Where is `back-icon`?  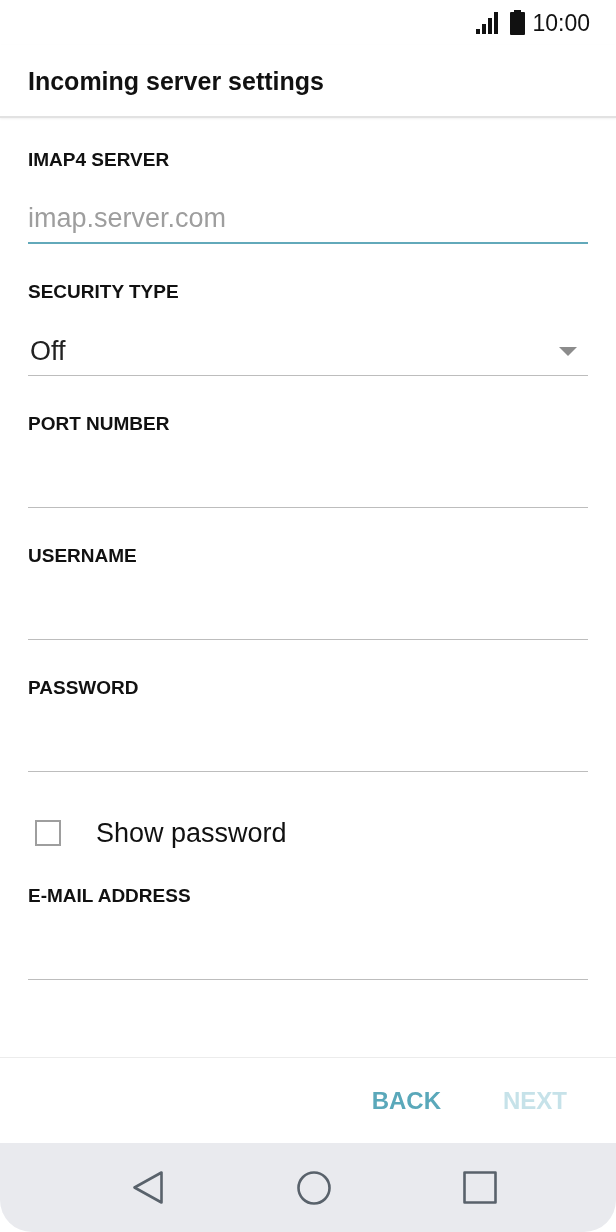
back-icon is located at coordinates (148, 1187).